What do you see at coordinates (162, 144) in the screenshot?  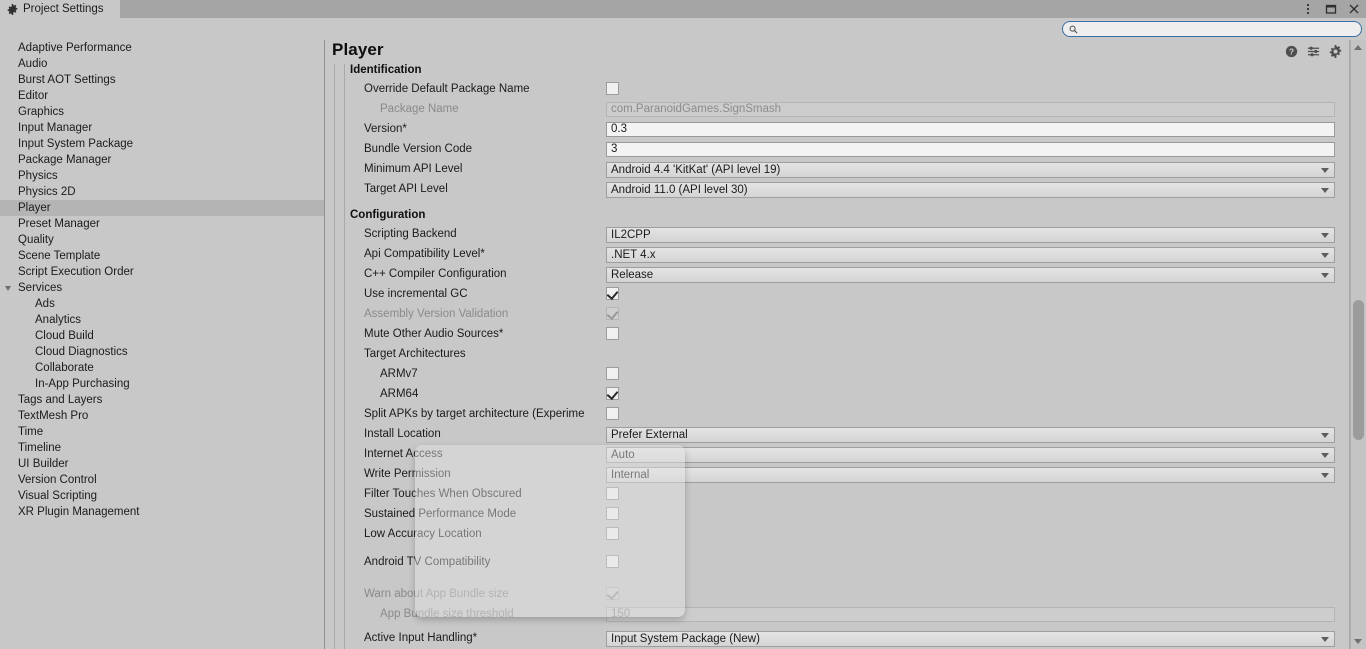 I see `sidebar-item-input-system-package: Input System Package` at bounding box center [162, 144].